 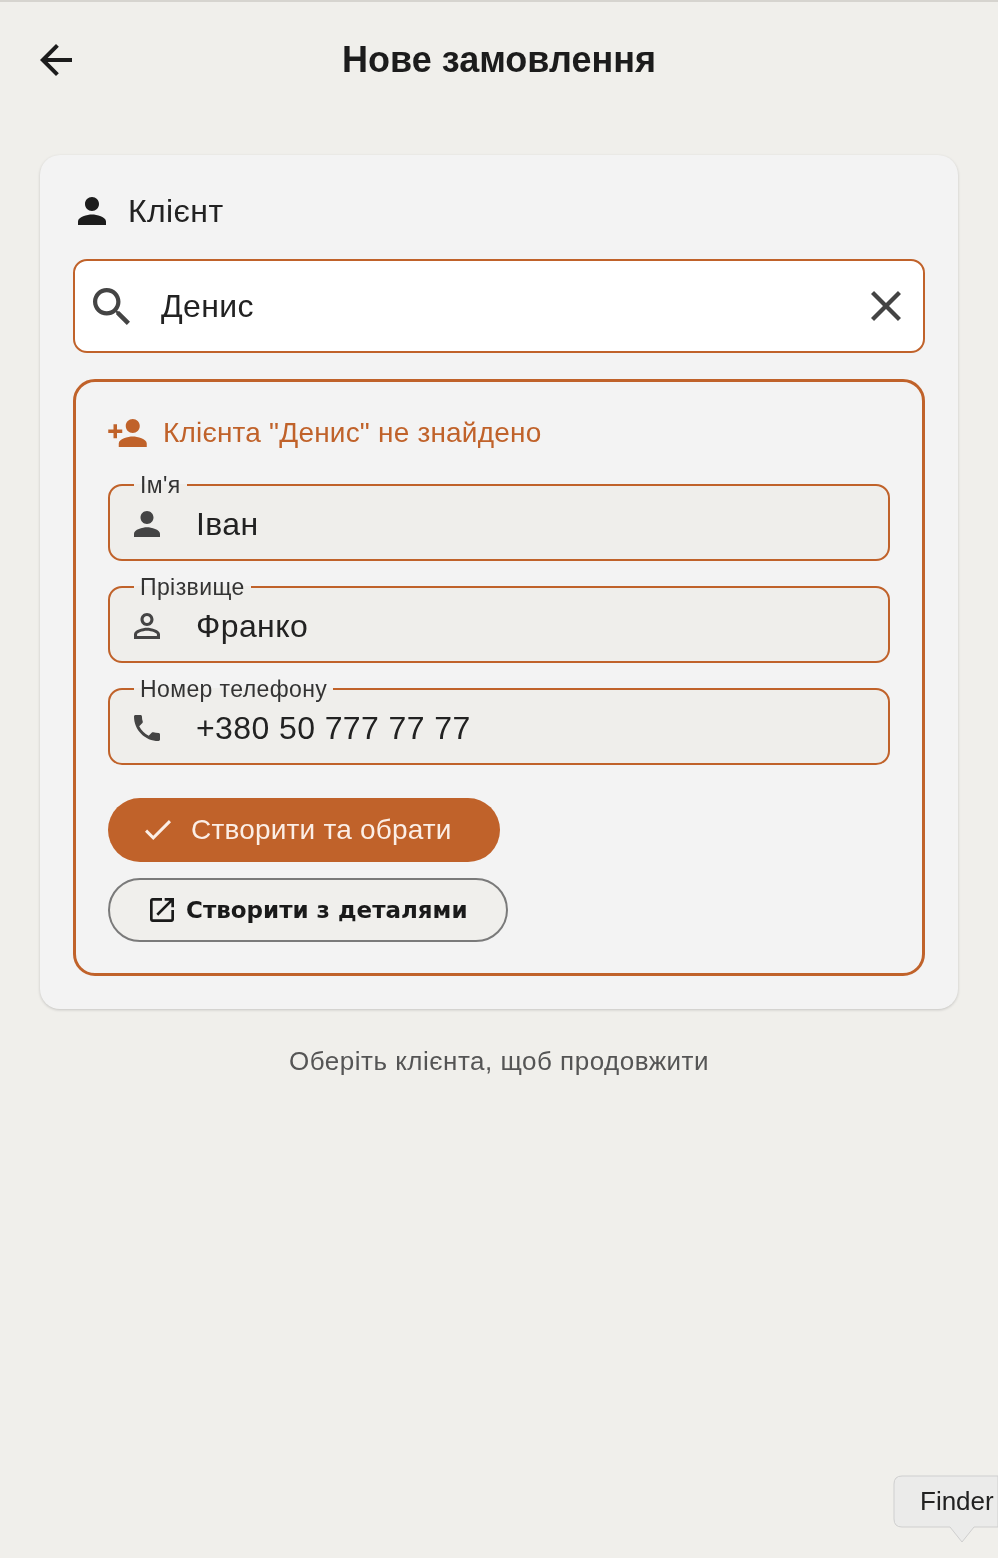 What do you see at coordinates (147, 626) in the screenshot?
I see `person-outline-icon` at bounding box center [147, 626].